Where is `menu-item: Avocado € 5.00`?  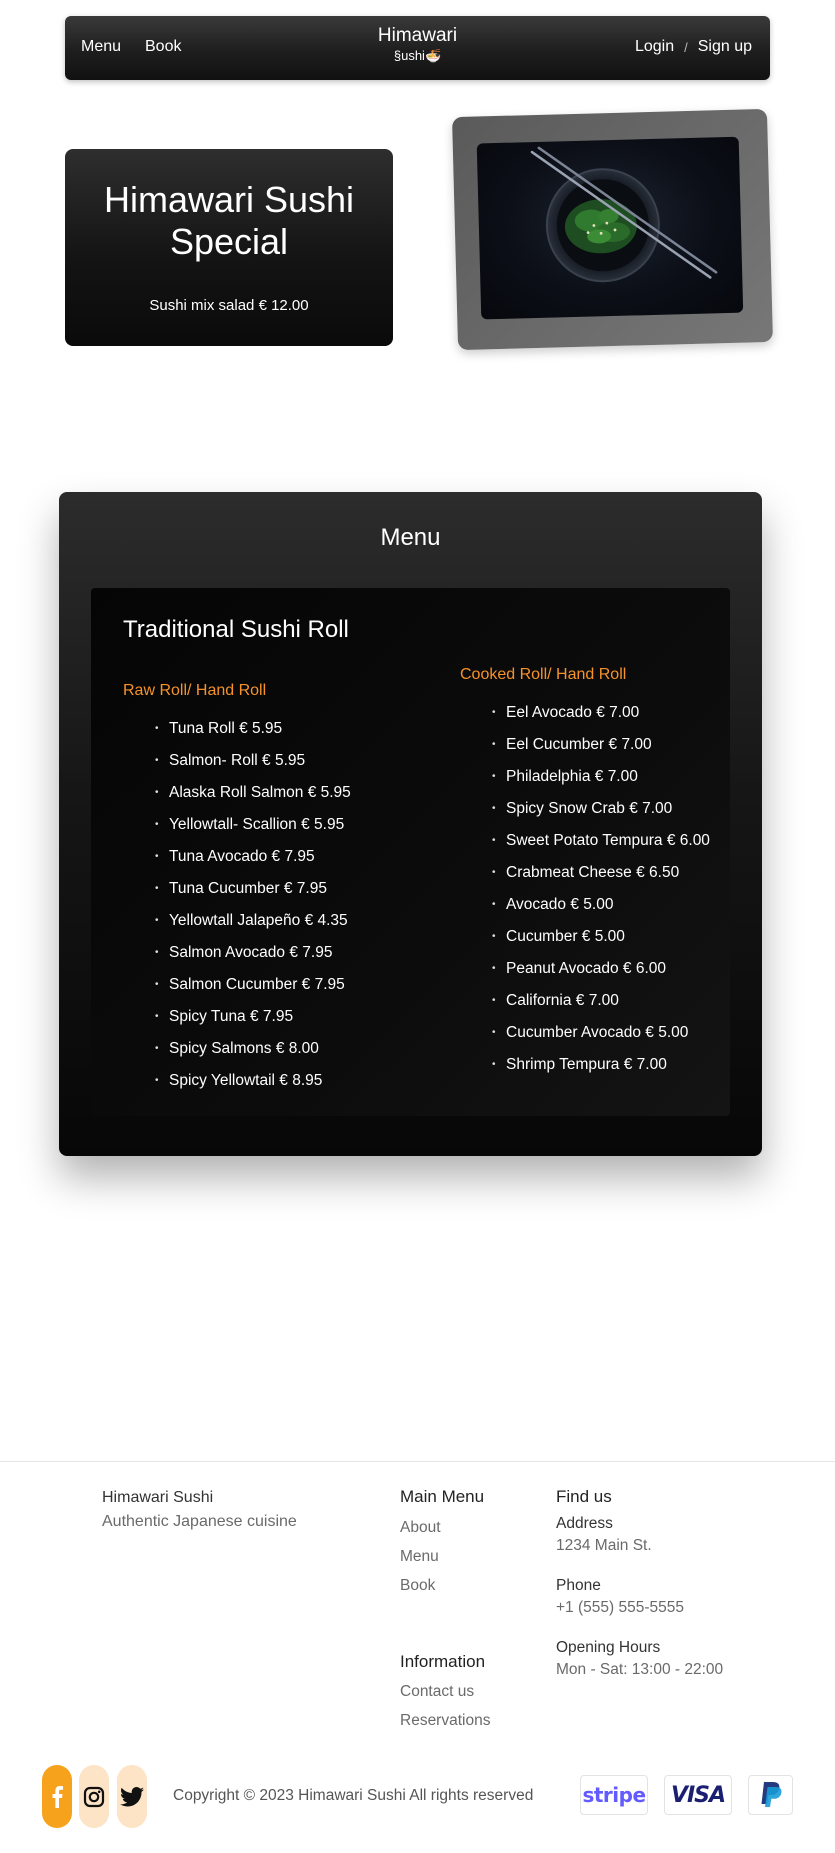 menu-item: Avocado € 5.00 is located at coordinates (601, 905).